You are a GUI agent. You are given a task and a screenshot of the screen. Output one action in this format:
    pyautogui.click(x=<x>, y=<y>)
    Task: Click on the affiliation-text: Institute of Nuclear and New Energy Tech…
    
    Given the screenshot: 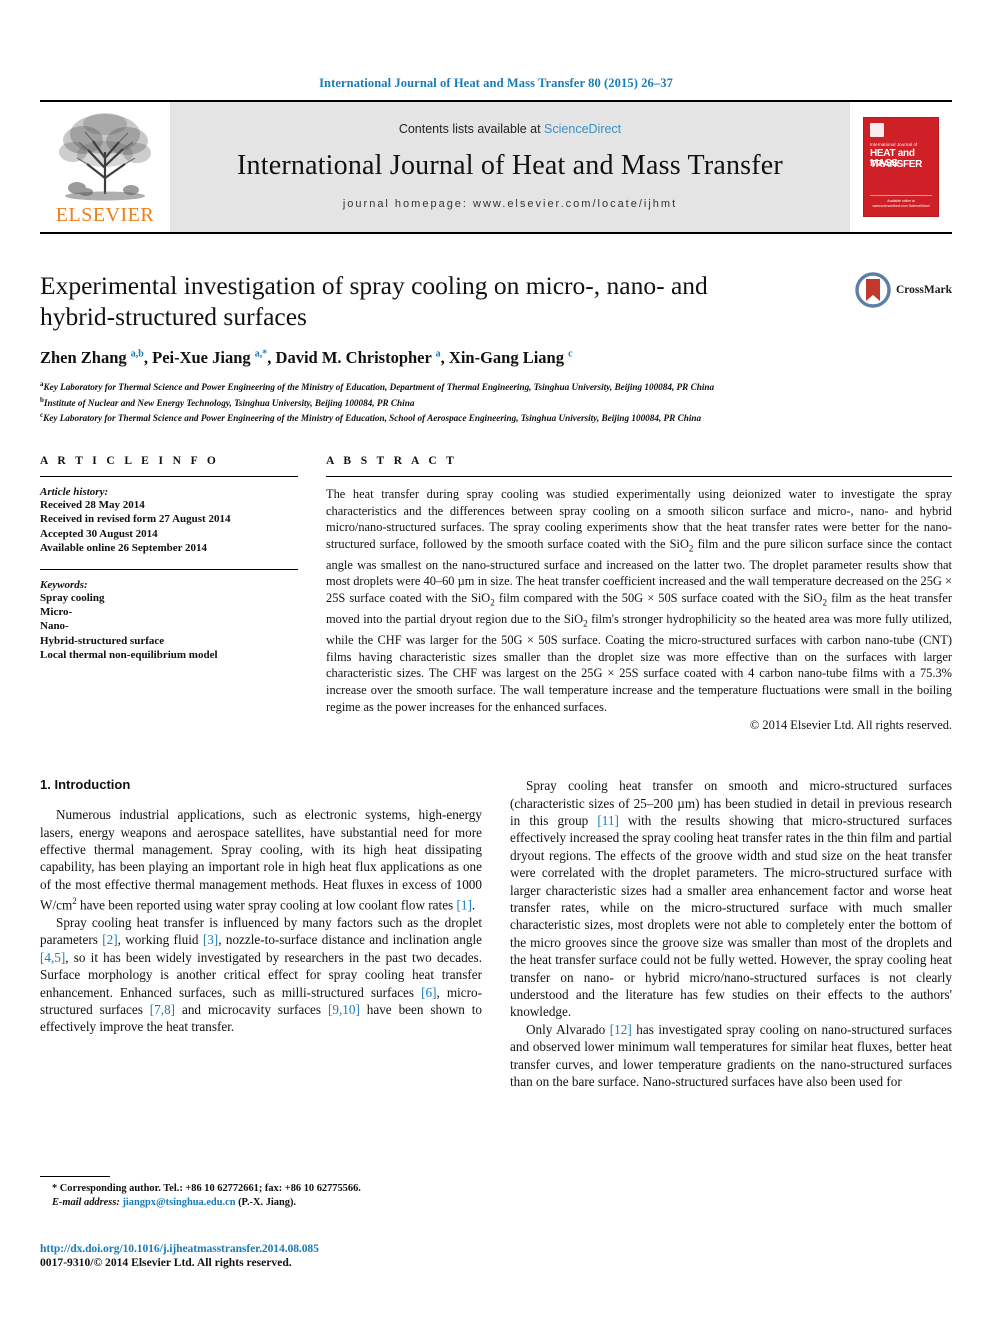 What is the action you would take?
    pyautogui.click(x=229, y=402)
    